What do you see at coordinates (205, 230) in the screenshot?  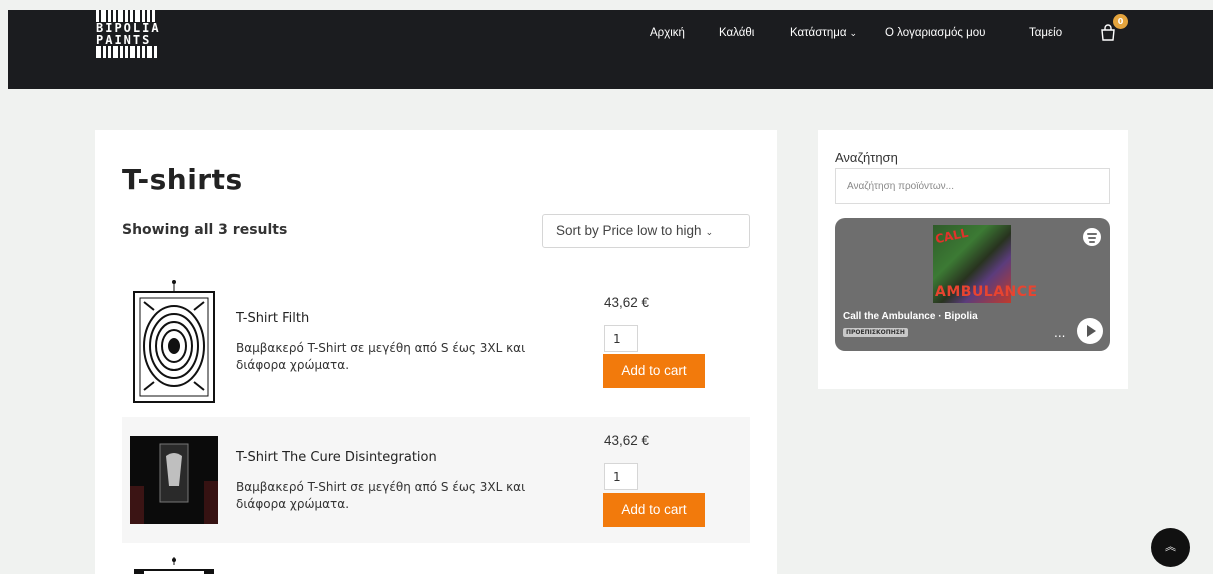 I see `result-count: Showing all 3 results` at bounding box center [205, 230].